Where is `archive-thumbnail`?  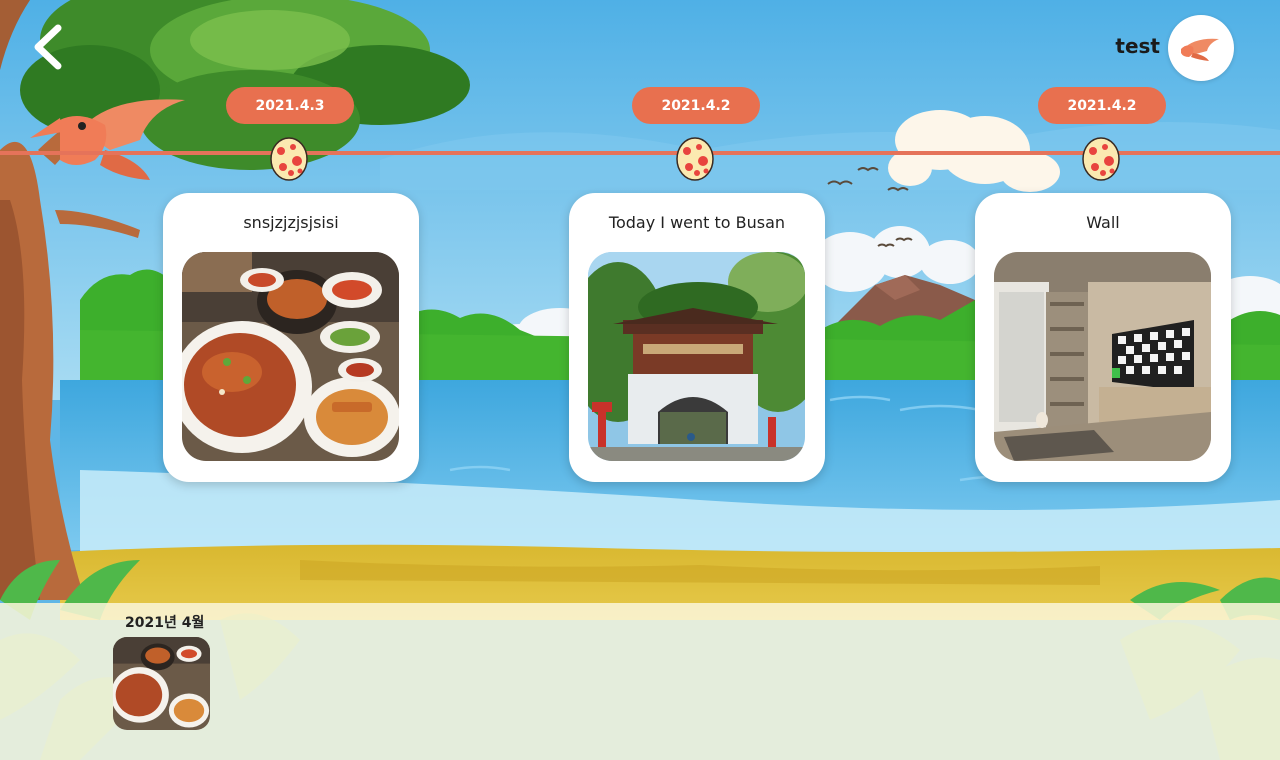 archive-thumbnail is located at coordinates (161, 683).